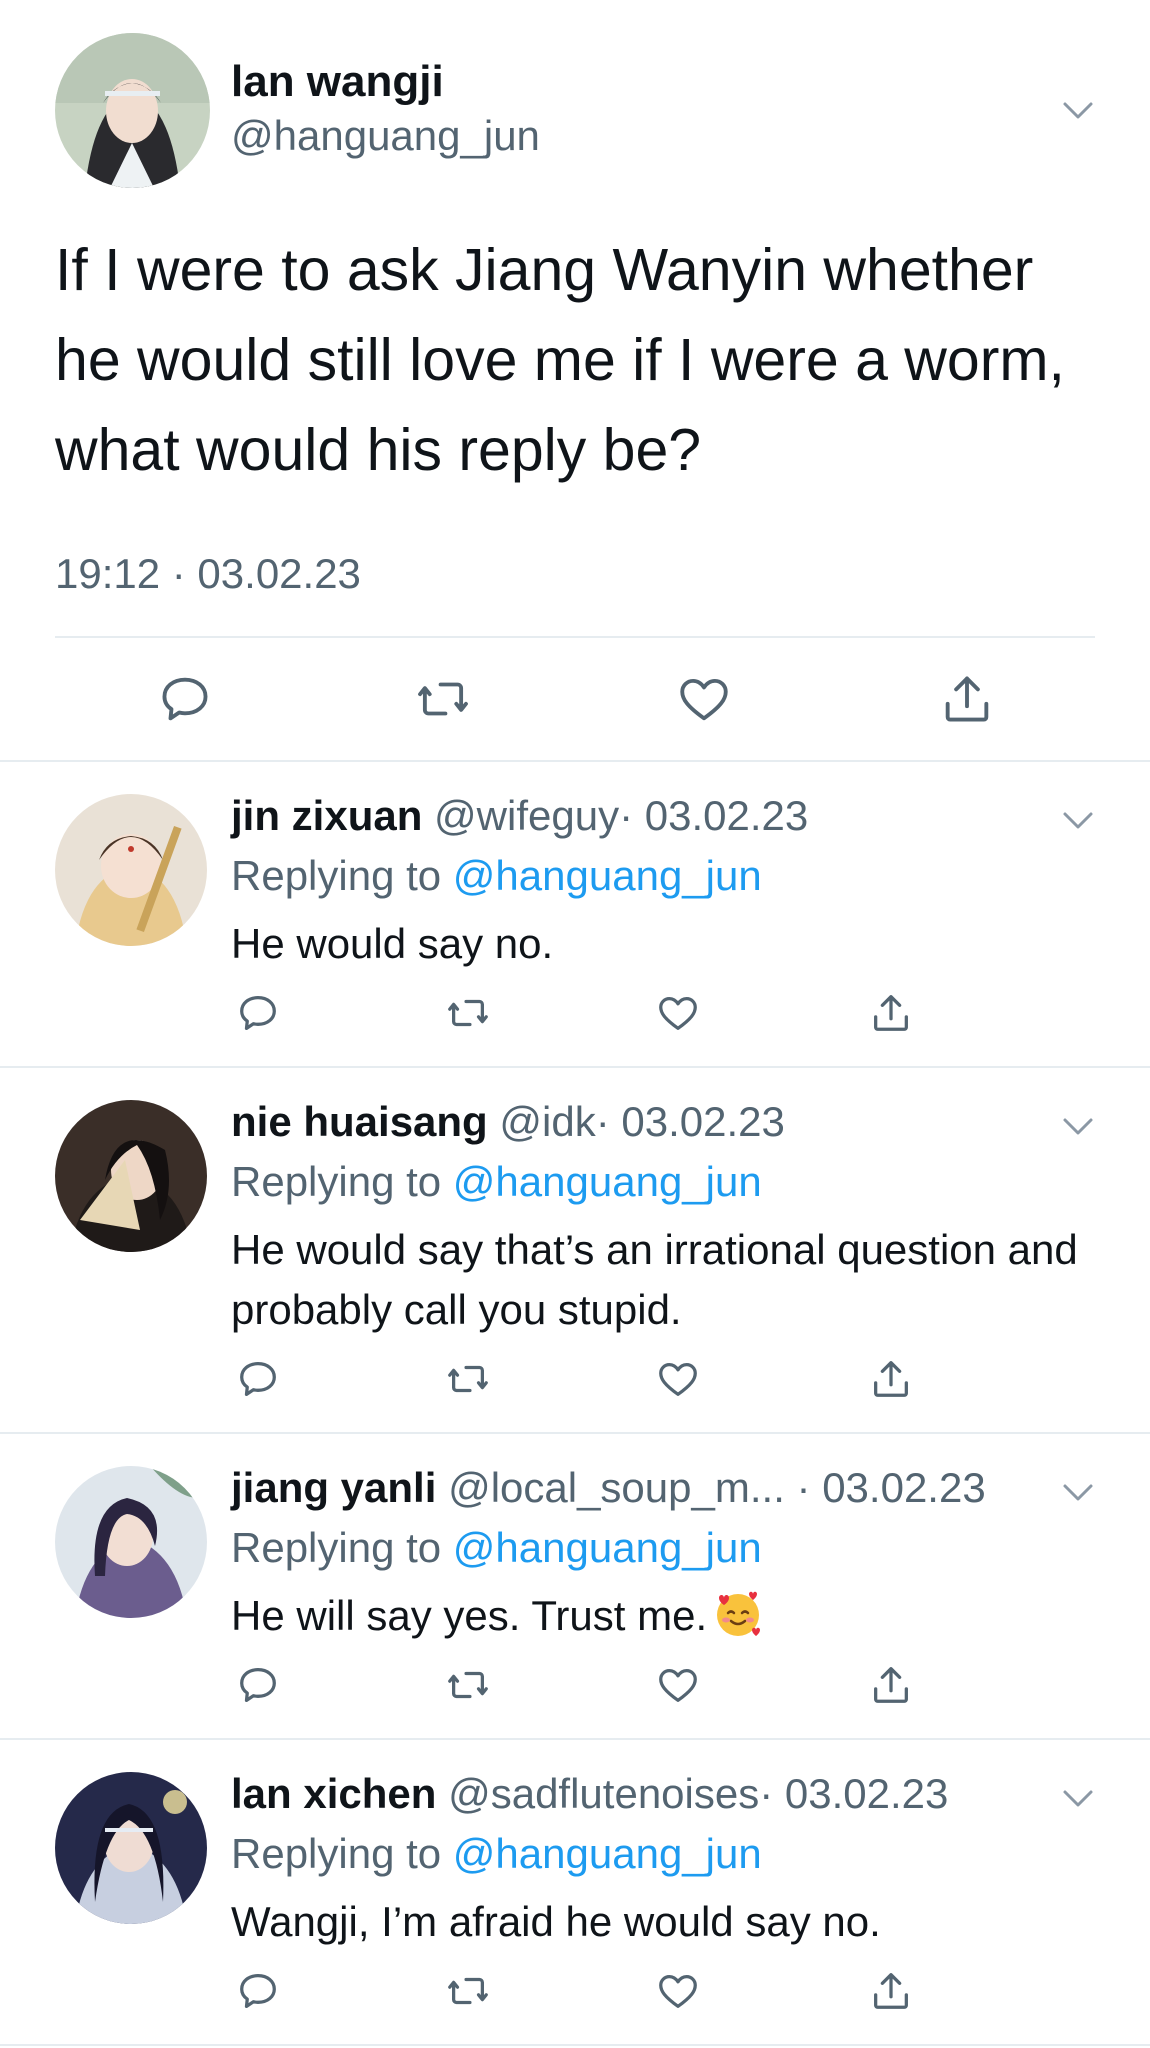  I want to click on reply-header: jiang yanli @local_soup_m... · 03.02.23, so click(608, 1488).